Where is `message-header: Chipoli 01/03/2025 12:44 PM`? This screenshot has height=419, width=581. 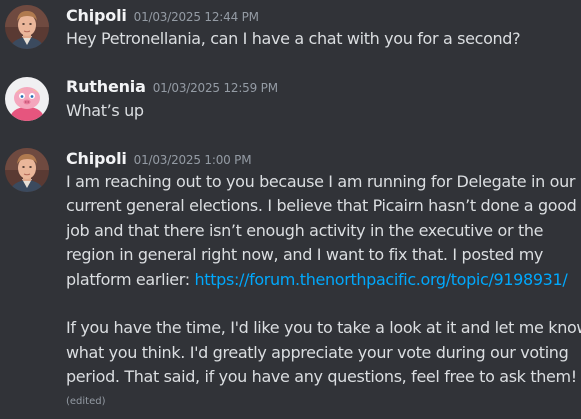
message-header: Chipoli 01/03/2025 12:44 PM is located at coordinates (162, 15).